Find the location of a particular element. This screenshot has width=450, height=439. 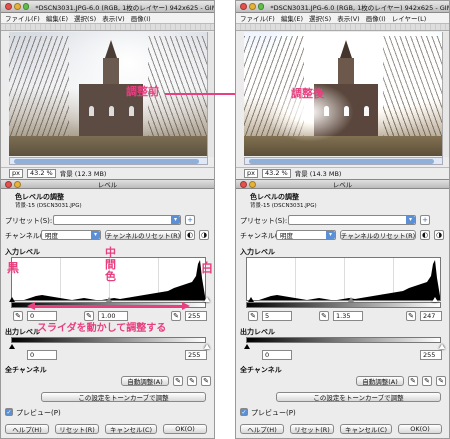

dialog-title: レベル is located at coordinates (107, 185).